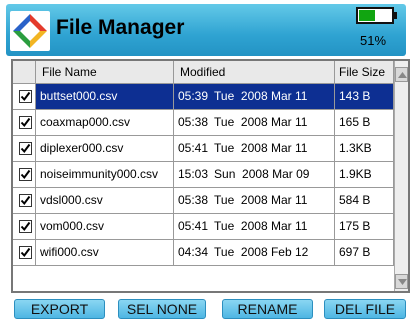 The height and width of the screenshot is (323, 414). What do you see at coordinates (193, 96) in the screenshot?
I see `modified-time: 05:39` at bounding box center [193, 96].